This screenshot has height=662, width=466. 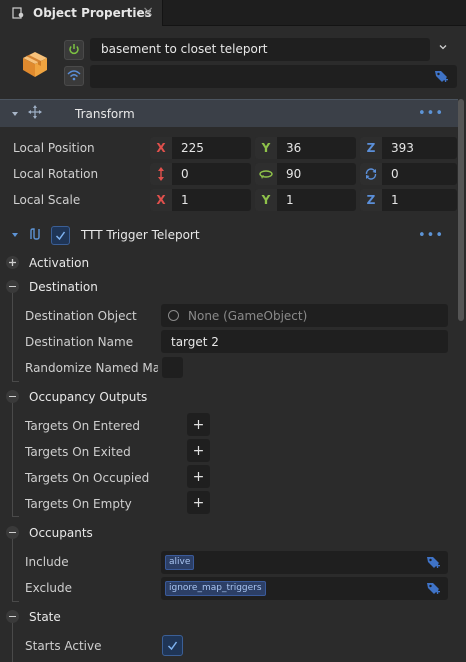 What do you see at coordinates (91, 368) in the screenshot?
I see `randomize-label: Randomize Named Match` at bounding box center [91, 368].